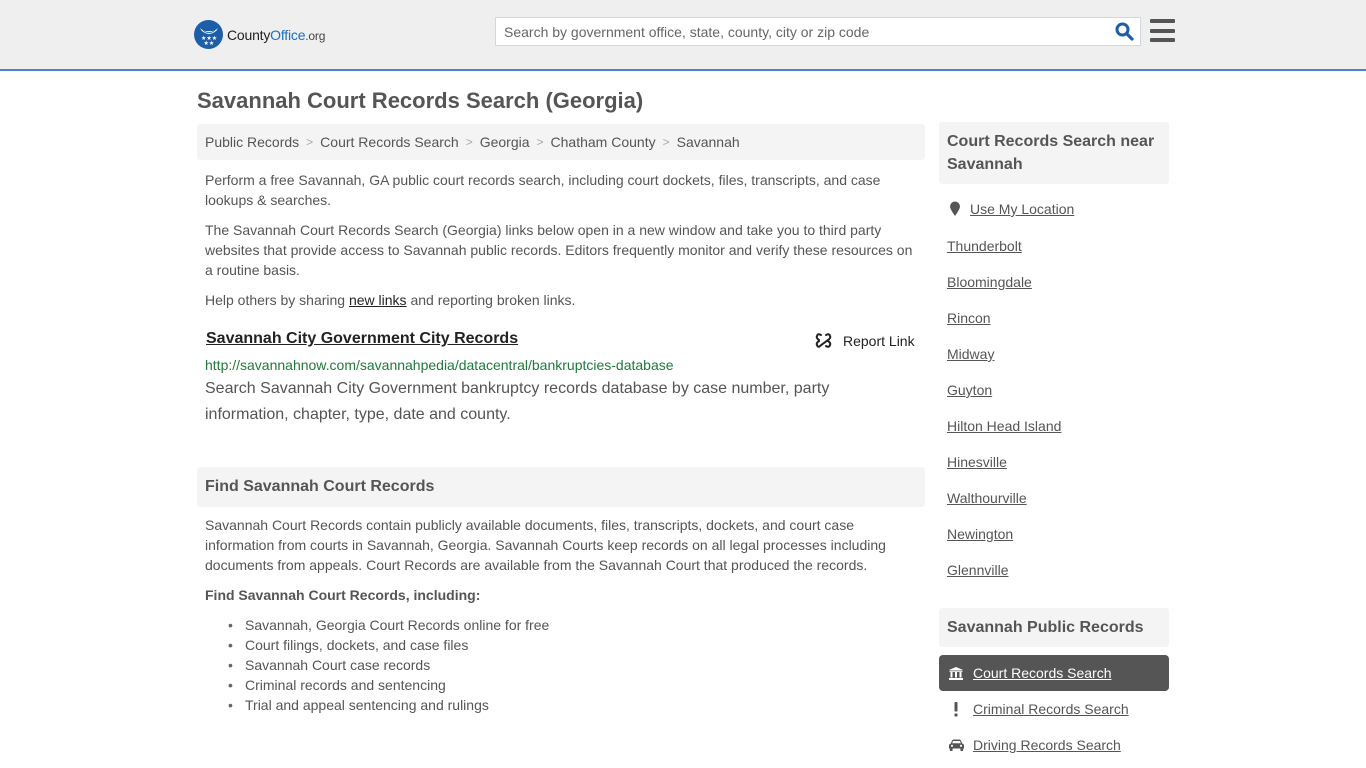 The image size is (1366, 768). What do you see at coordinates (708, 142) in the screenshot?
I see `breadcrumb-savannah: Savannah` at bounding box center [708, 142].